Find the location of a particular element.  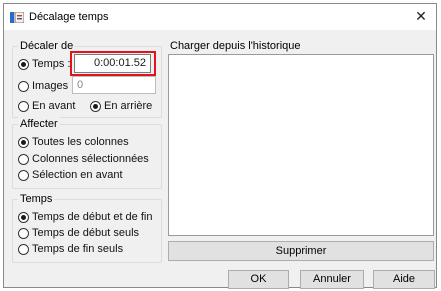

forward-radio-button is located at coordinates (23, 106).